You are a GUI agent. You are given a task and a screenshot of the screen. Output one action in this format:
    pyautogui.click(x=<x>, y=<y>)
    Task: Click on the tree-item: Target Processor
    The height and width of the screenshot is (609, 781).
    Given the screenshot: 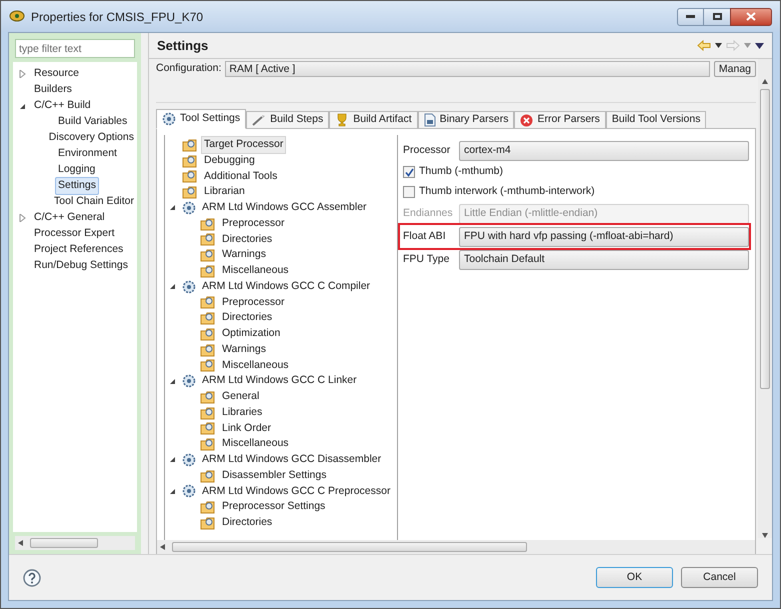 What is the action you would take?
    pyautogui.click(x=243, y=145)
    